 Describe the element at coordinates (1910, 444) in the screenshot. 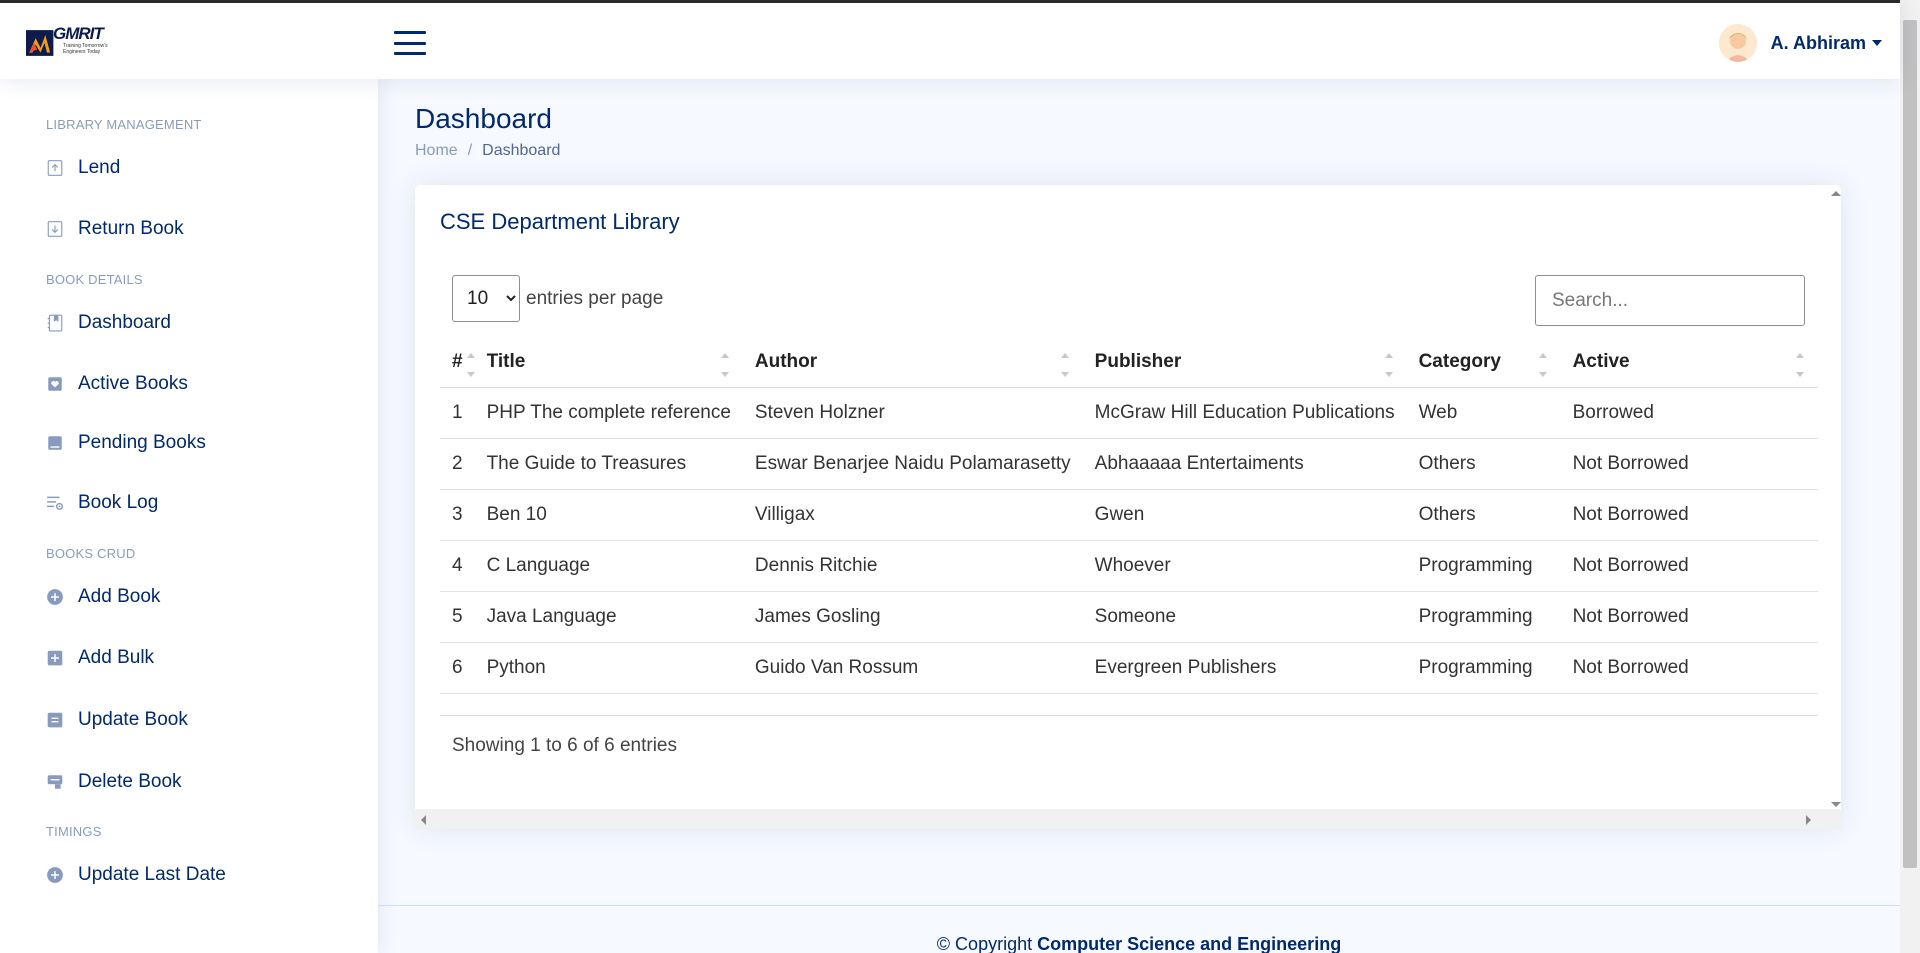

I see `page-scrollbar-thumb` at that location.